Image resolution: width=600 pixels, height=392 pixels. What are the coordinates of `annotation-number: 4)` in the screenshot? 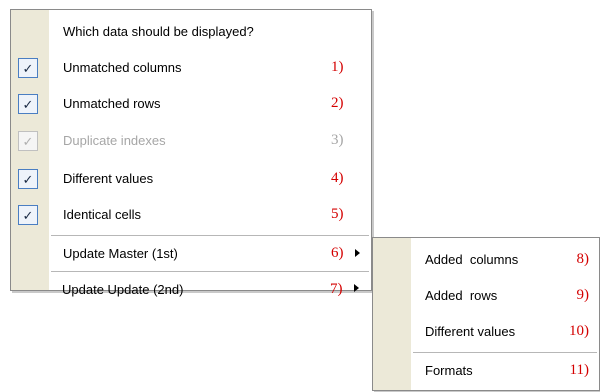 It's located at (337, 177).